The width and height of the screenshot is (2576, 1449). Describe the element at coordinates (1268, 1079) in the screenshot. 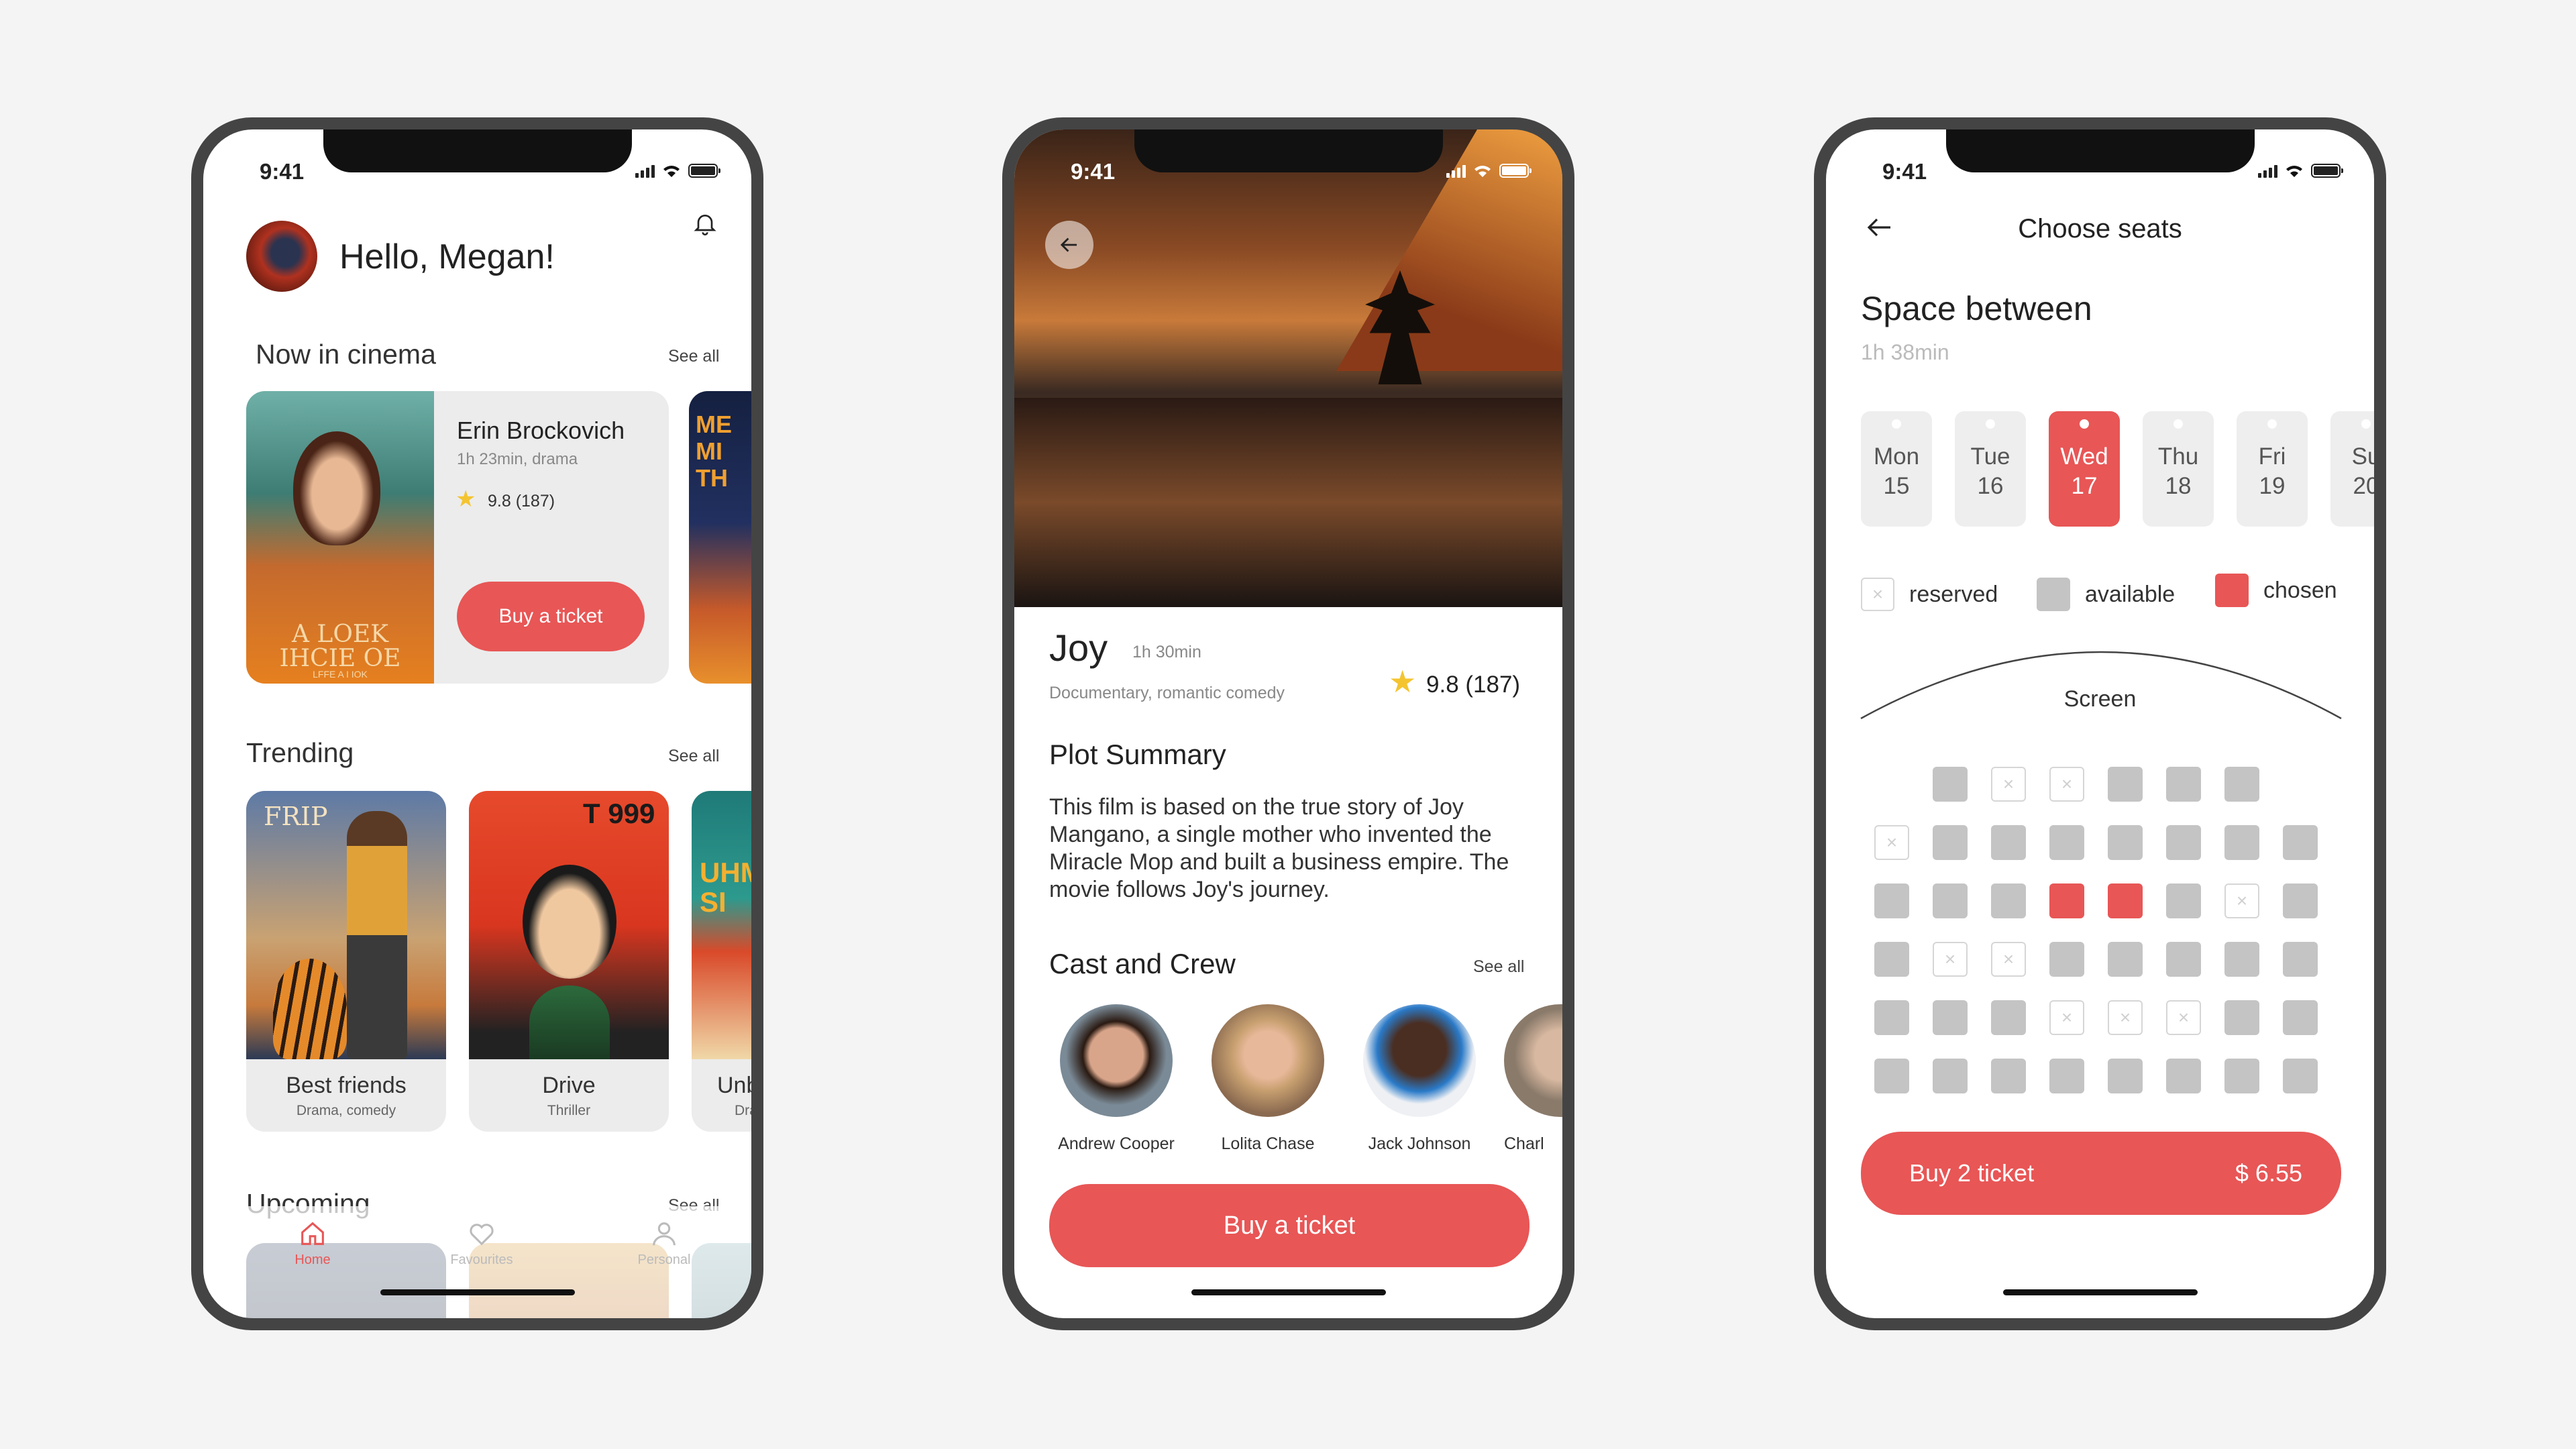

I see `cast-member: Lolita Chase` at that location.